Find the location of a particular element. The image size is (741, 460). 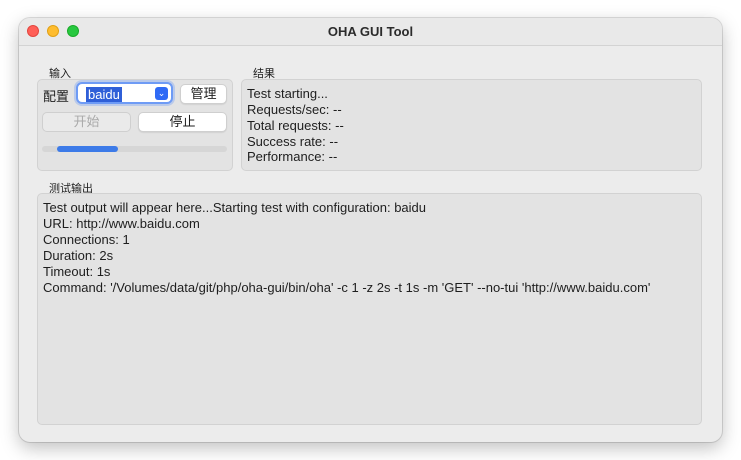

output-line: URL: http://www.baidu.com is located at coordinates (121, 223).